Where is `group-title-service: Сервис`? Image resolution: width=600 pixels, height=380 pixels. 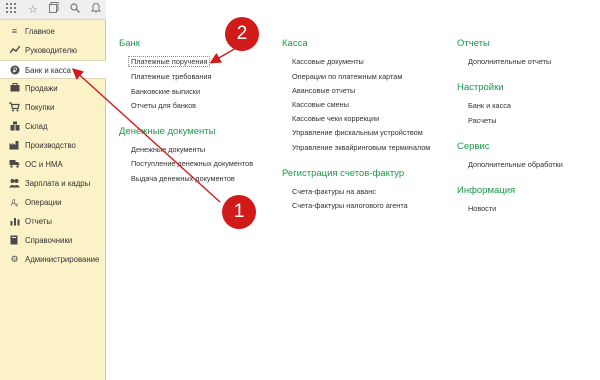
group-title-service: Сервис is located at coordinates (473, 146).